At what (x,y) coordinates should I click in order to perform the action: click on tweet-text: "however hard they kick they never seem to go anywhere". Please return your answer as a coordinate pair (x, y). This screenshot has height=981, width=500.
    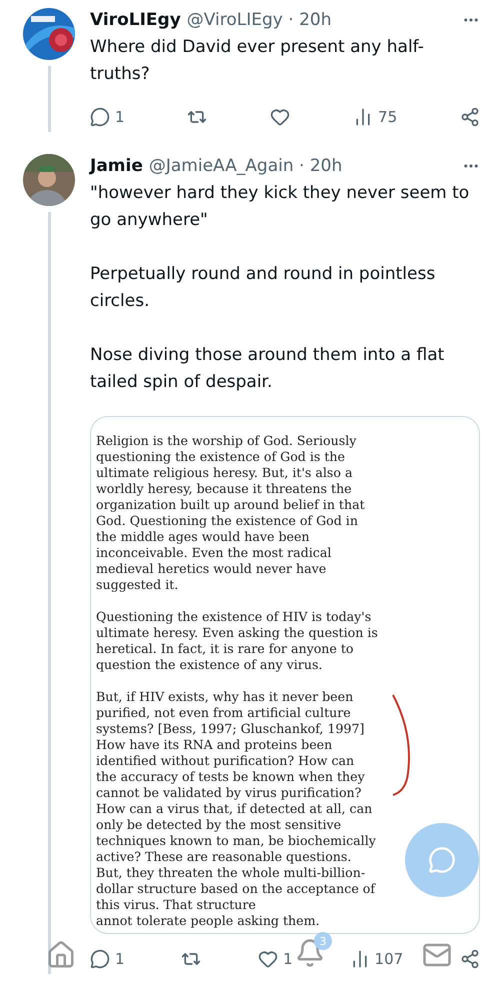
    Looking at the image, I should click on (280, 207).